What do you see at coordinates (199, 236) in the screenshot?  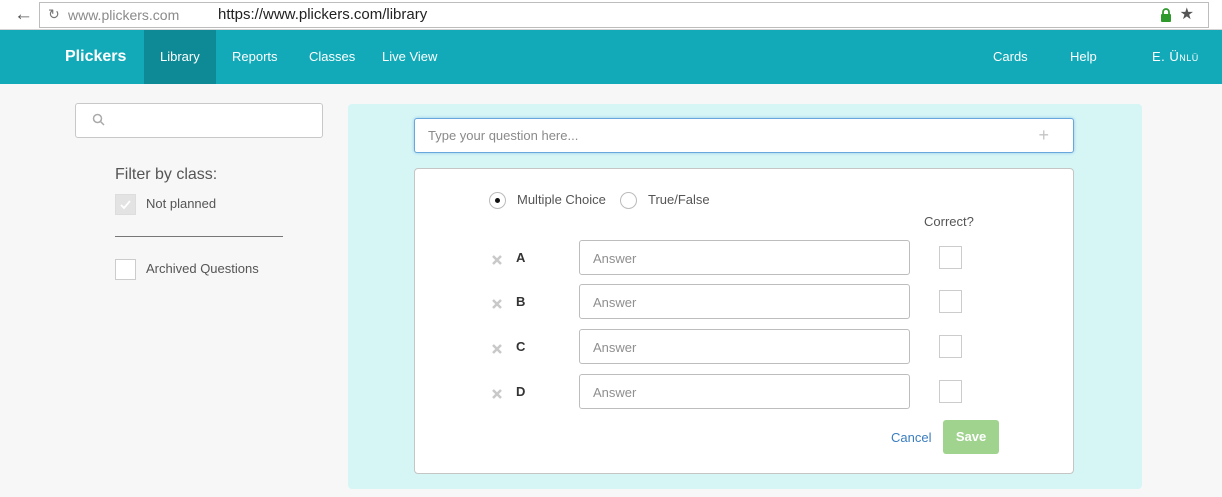 I see `sidebar-divider` at bounding box center [199, 236].